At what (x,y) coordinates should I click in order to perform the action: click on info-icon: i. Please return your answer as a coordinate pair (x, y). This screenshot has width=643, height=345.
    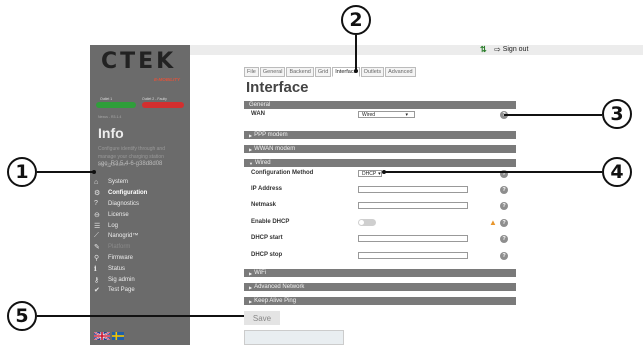
    Looking at the image, I should click on (95, 269).